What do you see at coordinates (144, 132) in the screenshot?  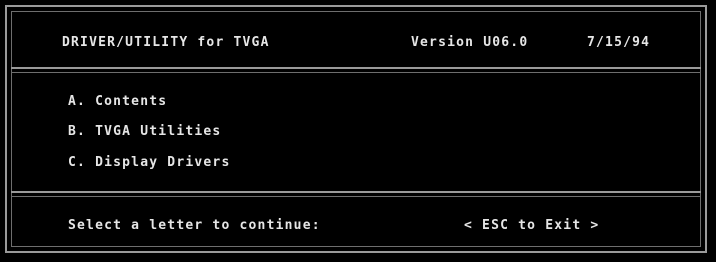 I see `menu-item-tvga-utilities: B. TVGA Utilities` at bounding box center [144, 132].